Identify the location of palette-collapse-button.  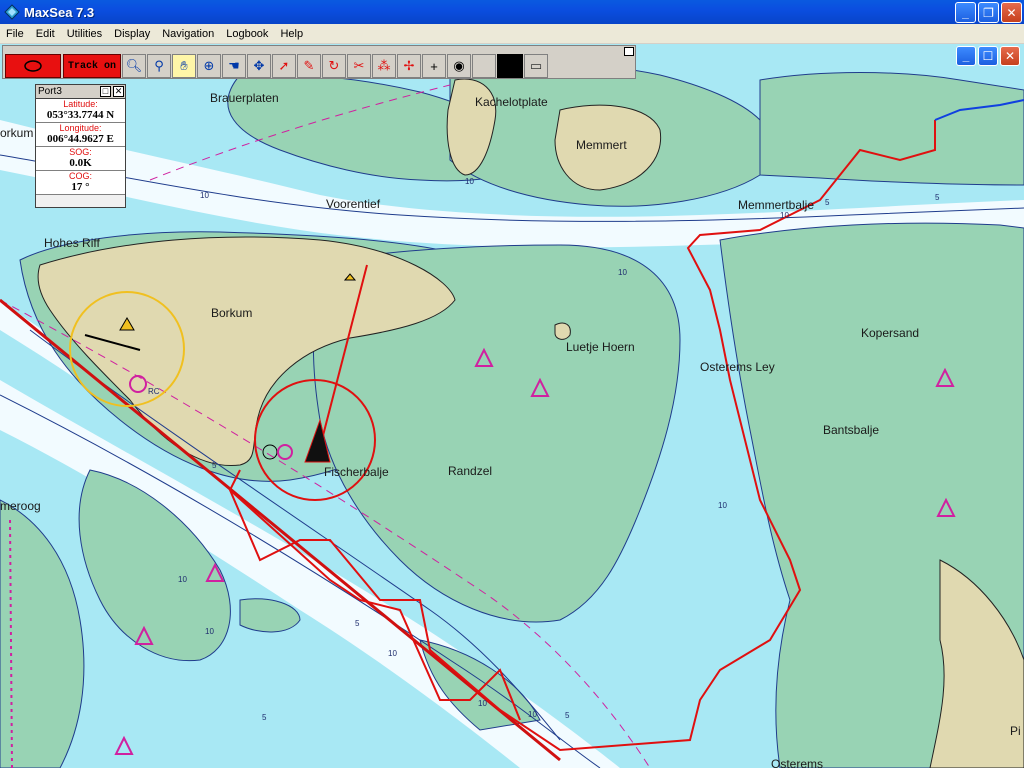
(629, 51).